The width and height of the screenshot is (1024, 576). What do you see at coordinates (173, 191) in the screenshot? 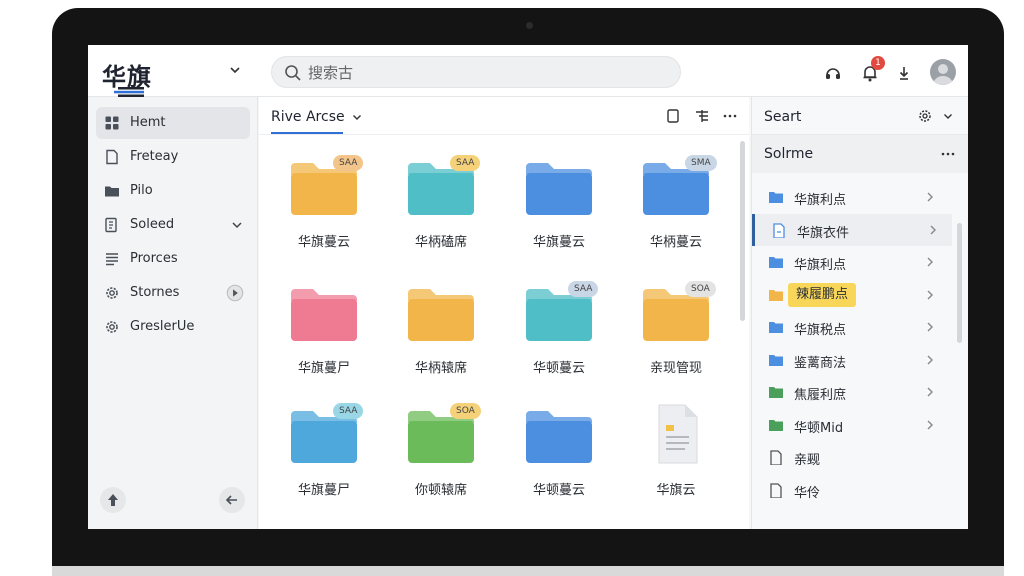
I see `sidebar-item-files: Pilo` at bounding box center [173, 191].